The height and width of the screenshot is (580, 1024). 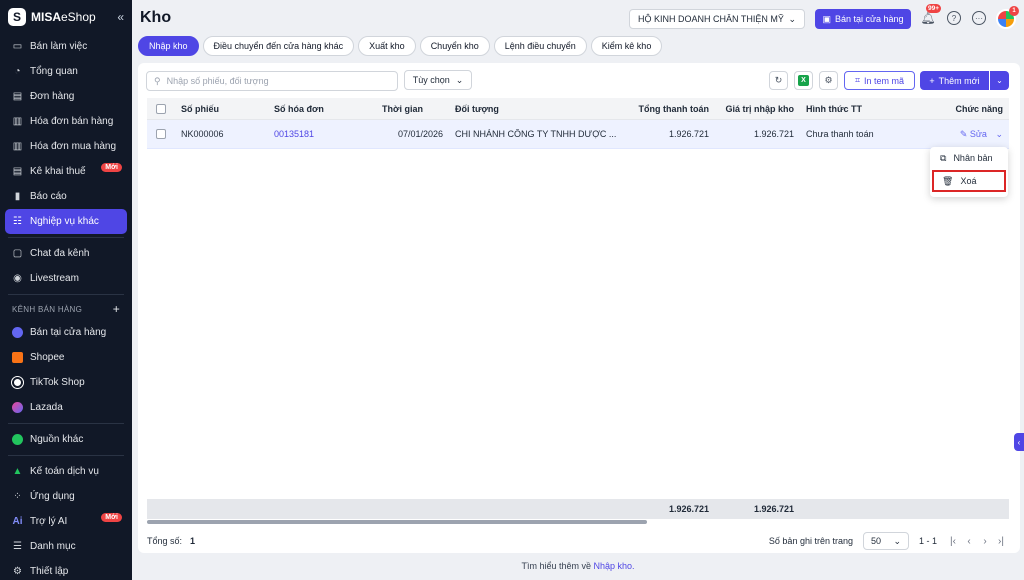 I want to click on sidebar-item-lazada: Lazada, so click(x=66, y=407).